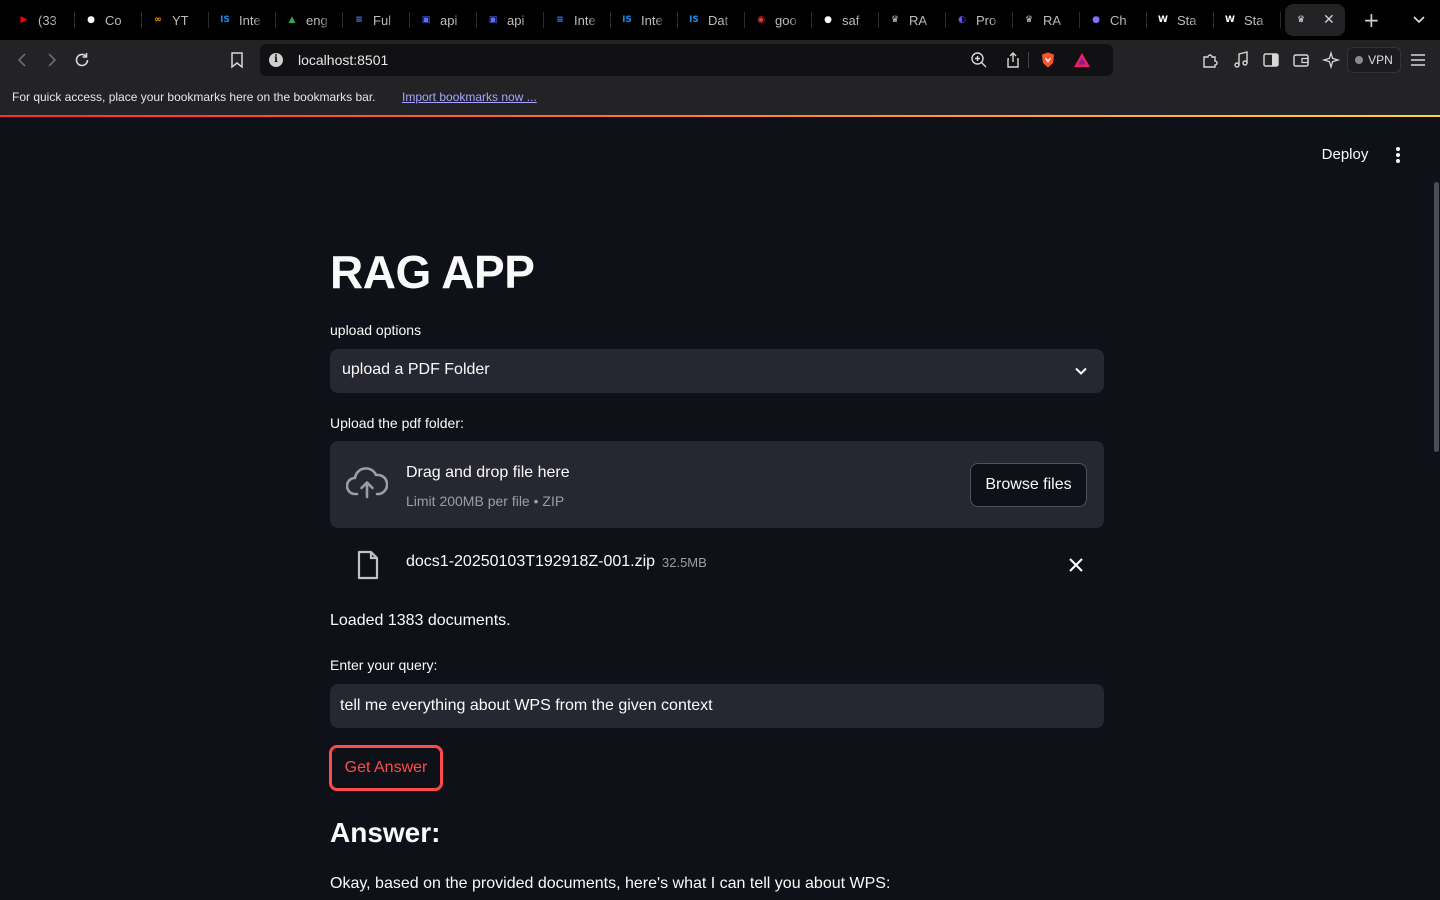 Image resolution: width=1440 pixels, height=900 pixels. I want to click on browser-tab: ∞ YT, so click(175, 20).